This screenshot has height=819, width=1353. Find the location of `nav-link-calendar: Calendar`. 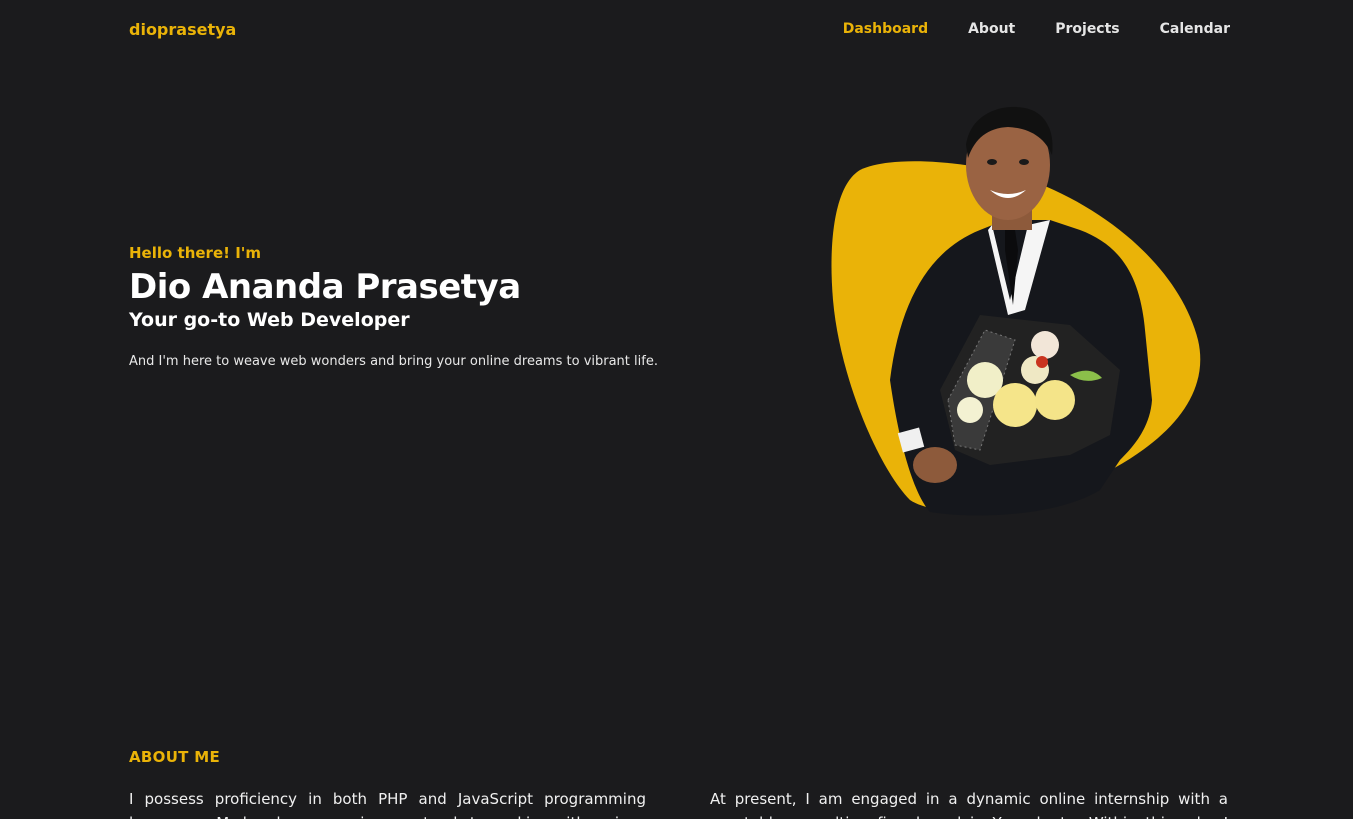

nav-link-calendar: Calendar is located at coordinates (1195, 29).